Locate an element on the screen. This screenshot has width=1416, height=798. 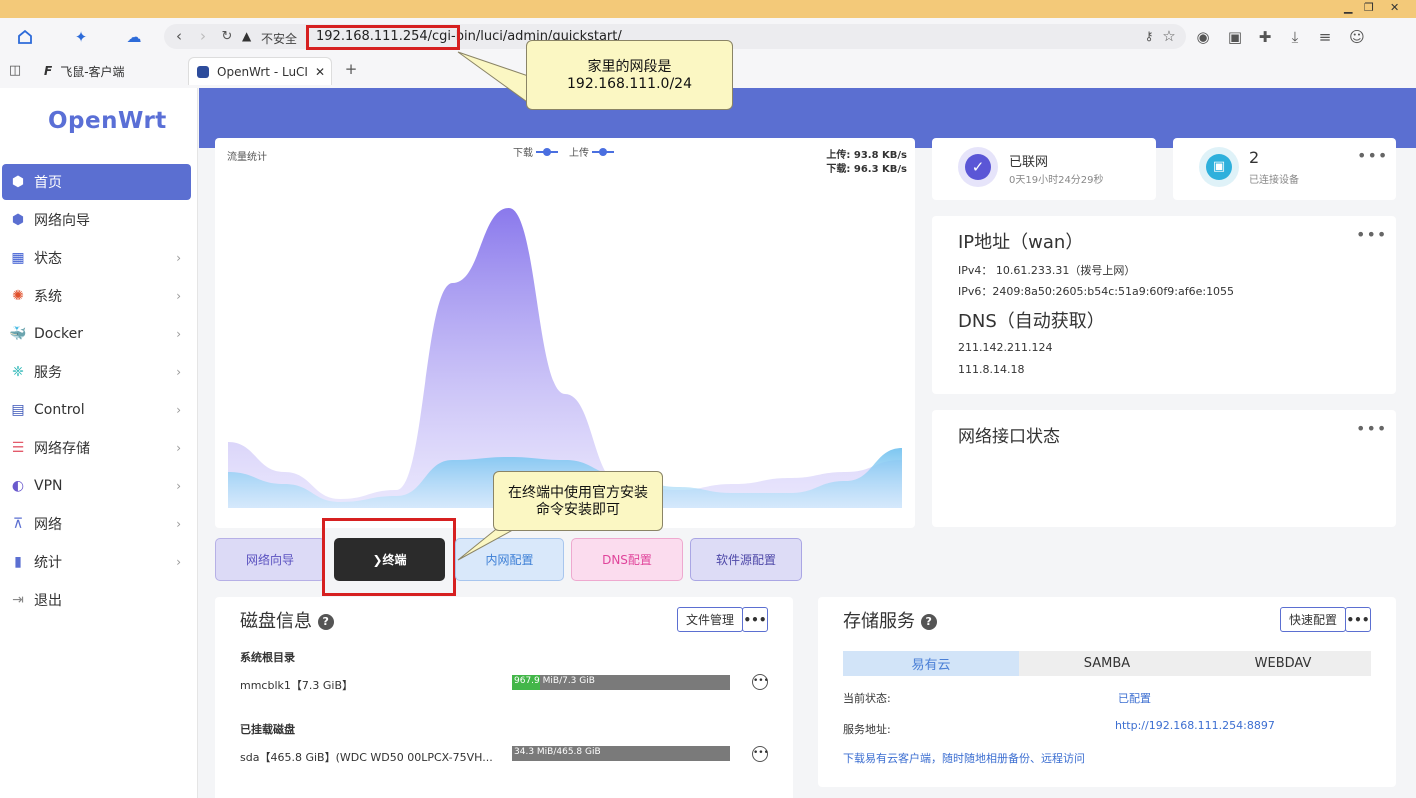
sidebar-item-0: ⬢ 首页 is located at coordinates (96, 182).